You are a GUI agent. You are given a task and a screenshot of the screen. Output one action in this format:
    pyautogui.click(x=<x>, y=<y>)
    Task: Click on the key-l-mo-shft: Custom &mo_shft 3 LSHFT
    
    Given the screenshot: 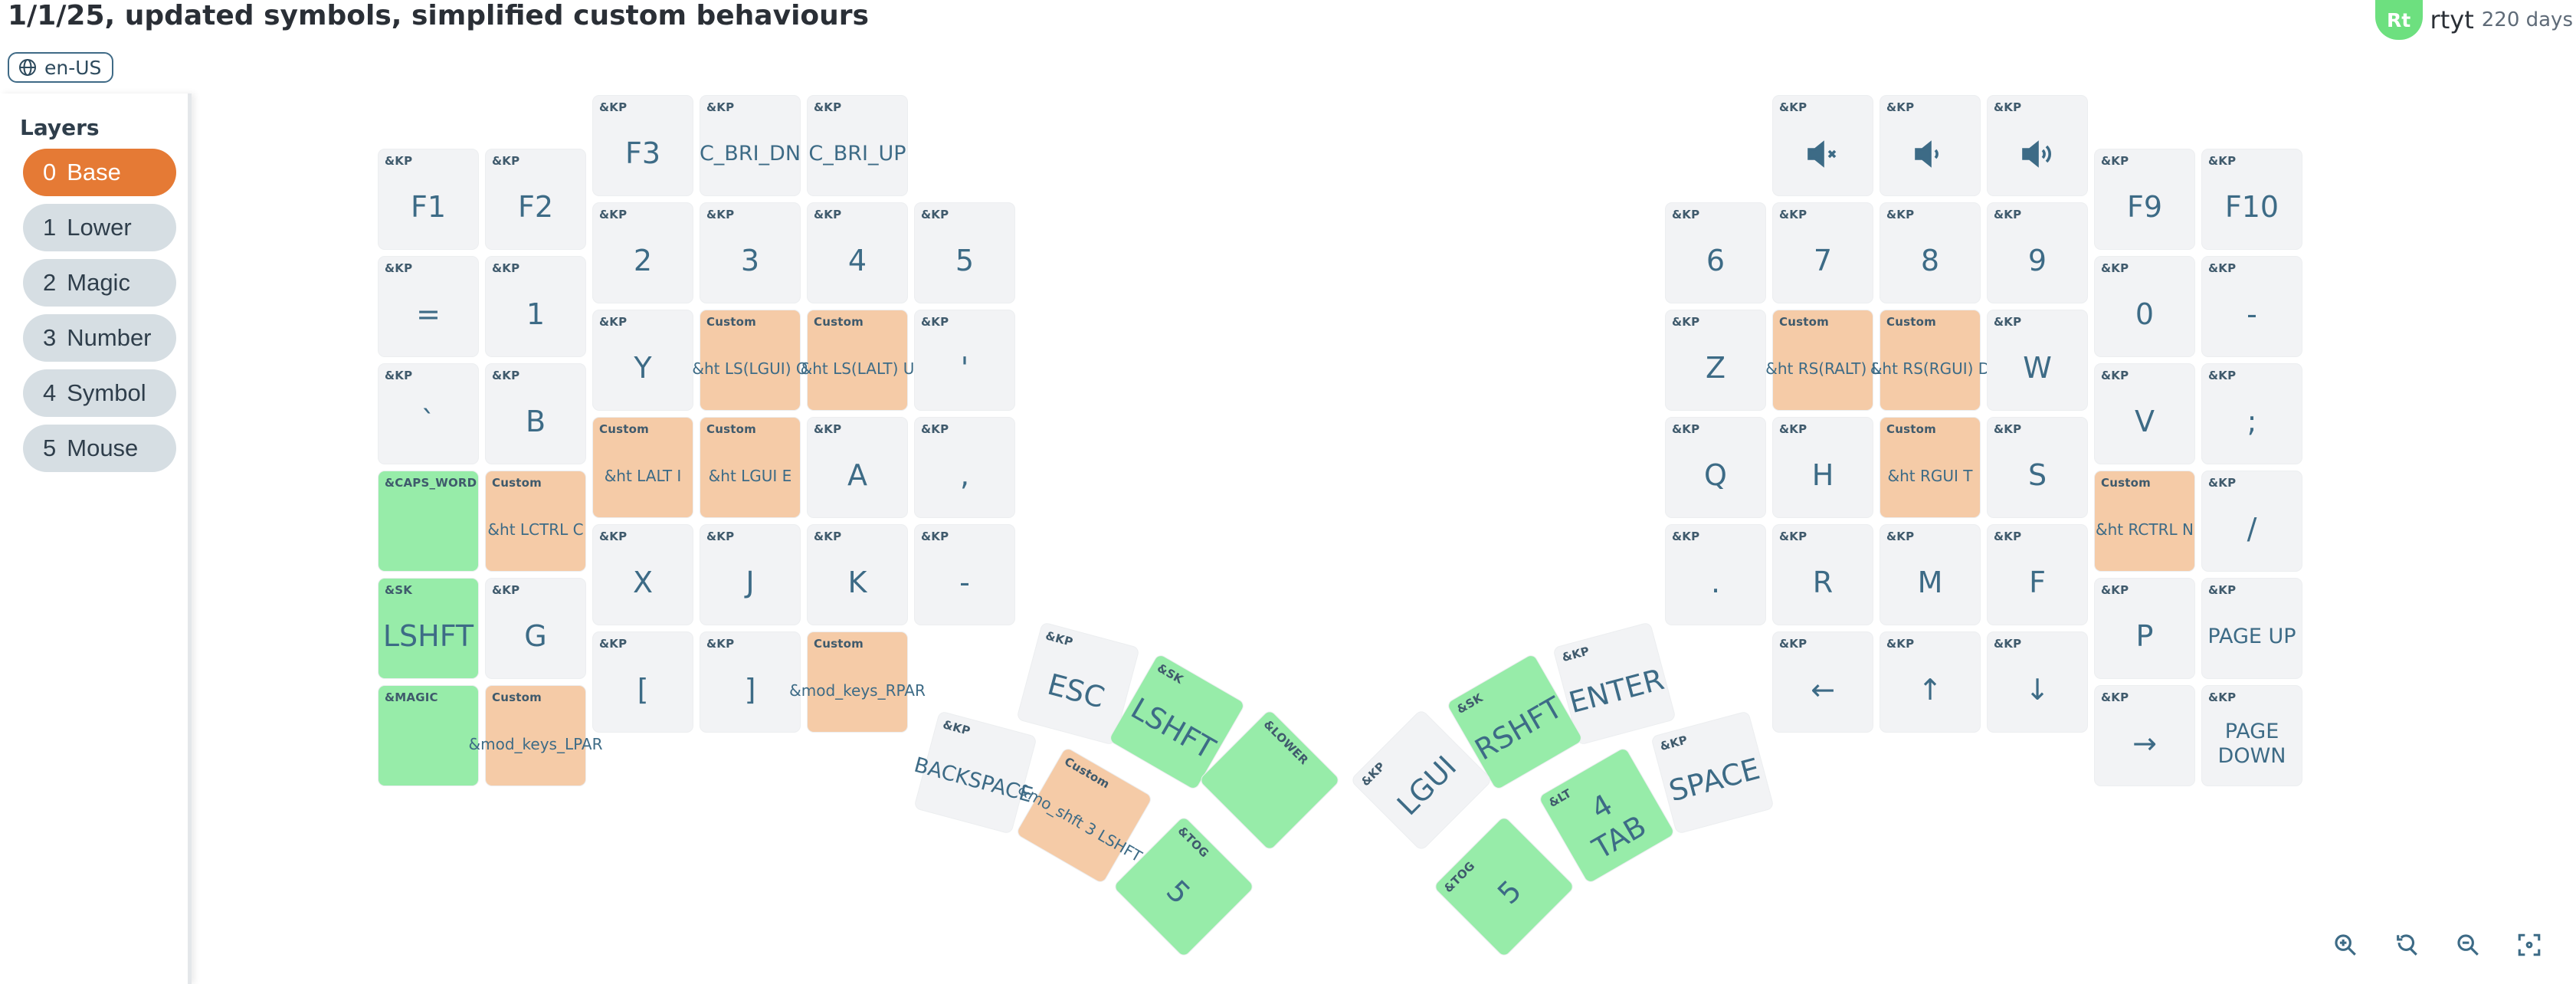 What is the action you would take?
    pyautogui.click(x=1083, y=816)
    